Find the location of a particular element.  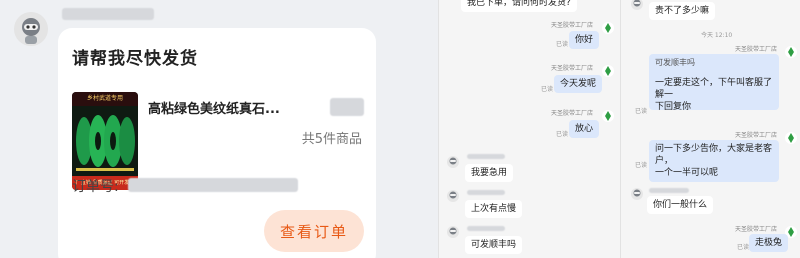

customer-message-partial: 我已下单，请问何时发货? is located at coordinates (519, 6).